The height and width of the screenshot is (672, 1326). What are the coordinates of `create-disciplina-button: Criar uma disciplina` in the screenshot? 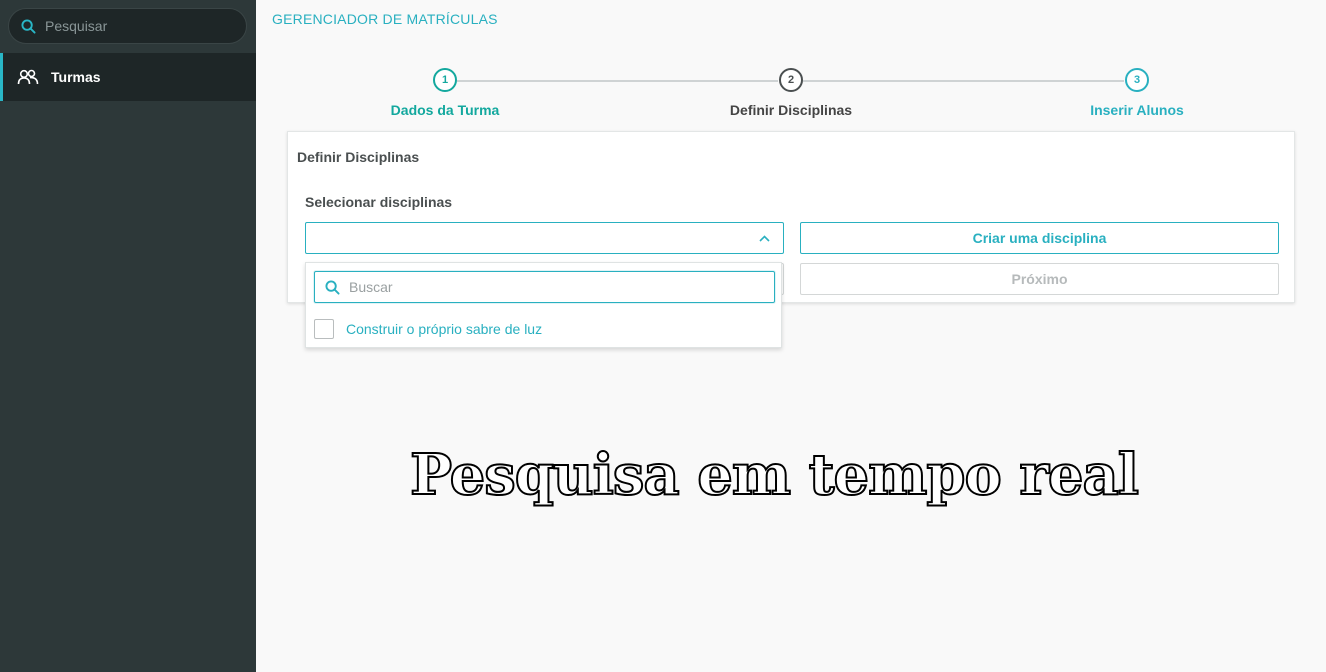 It's located at (1039, 238).